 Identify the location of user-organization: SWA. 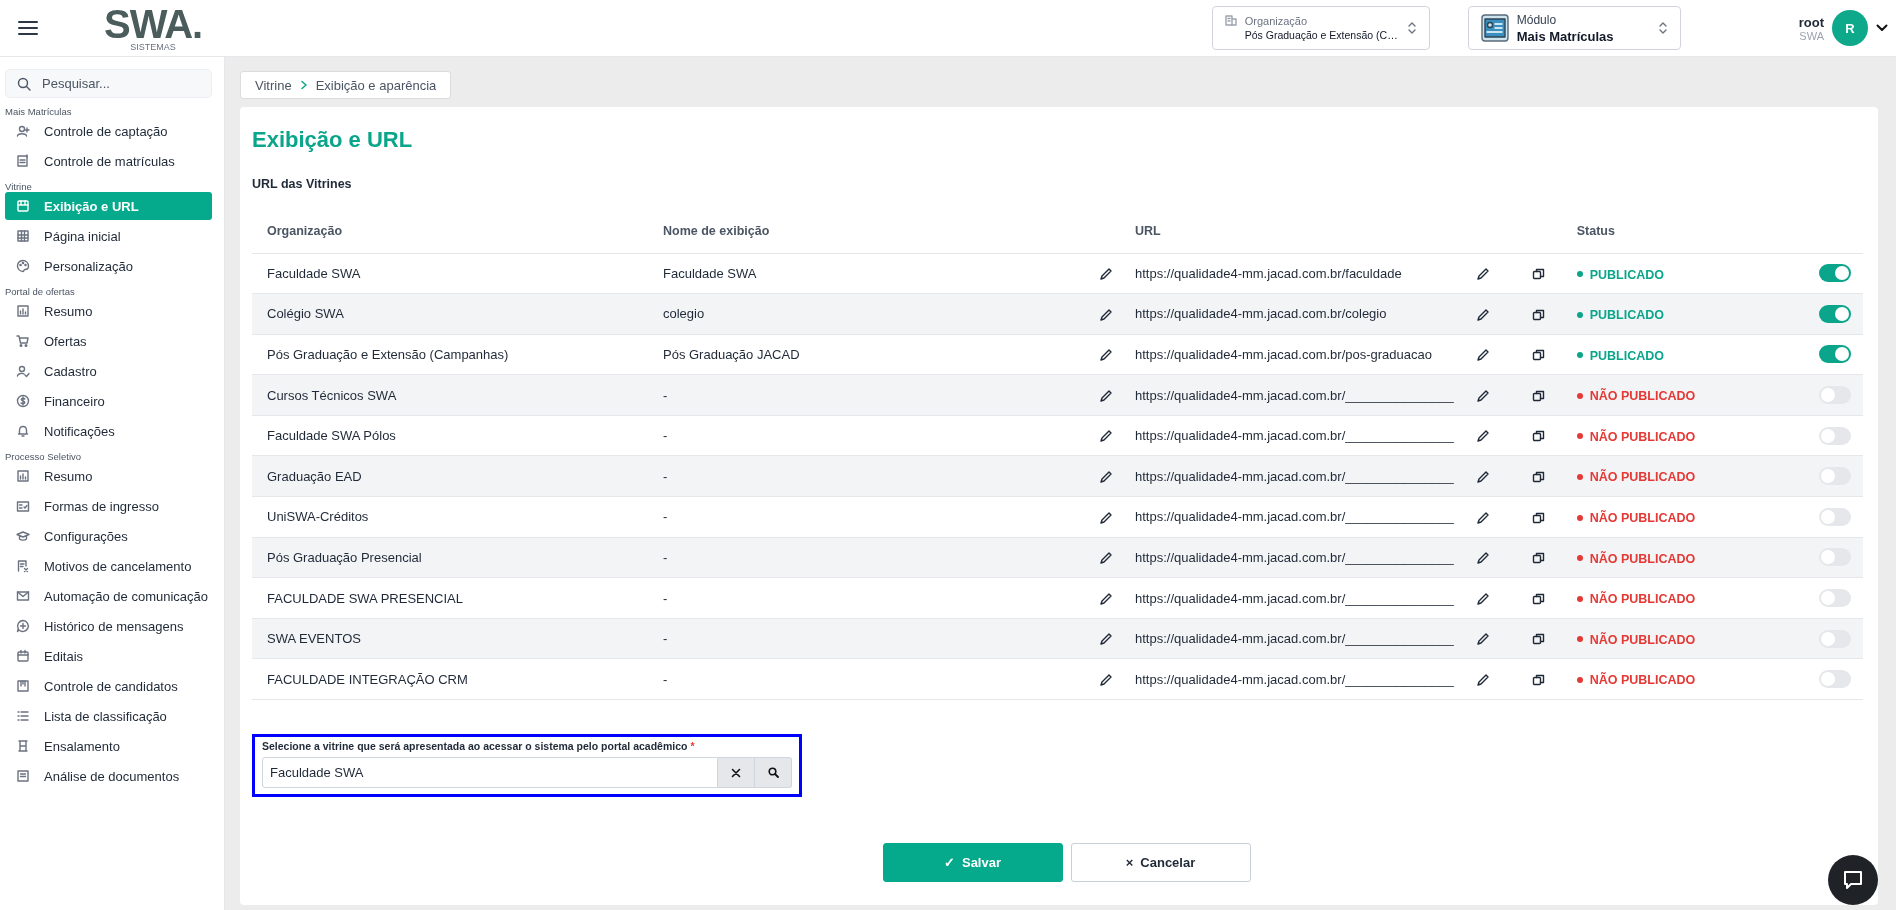
(1811, 35).